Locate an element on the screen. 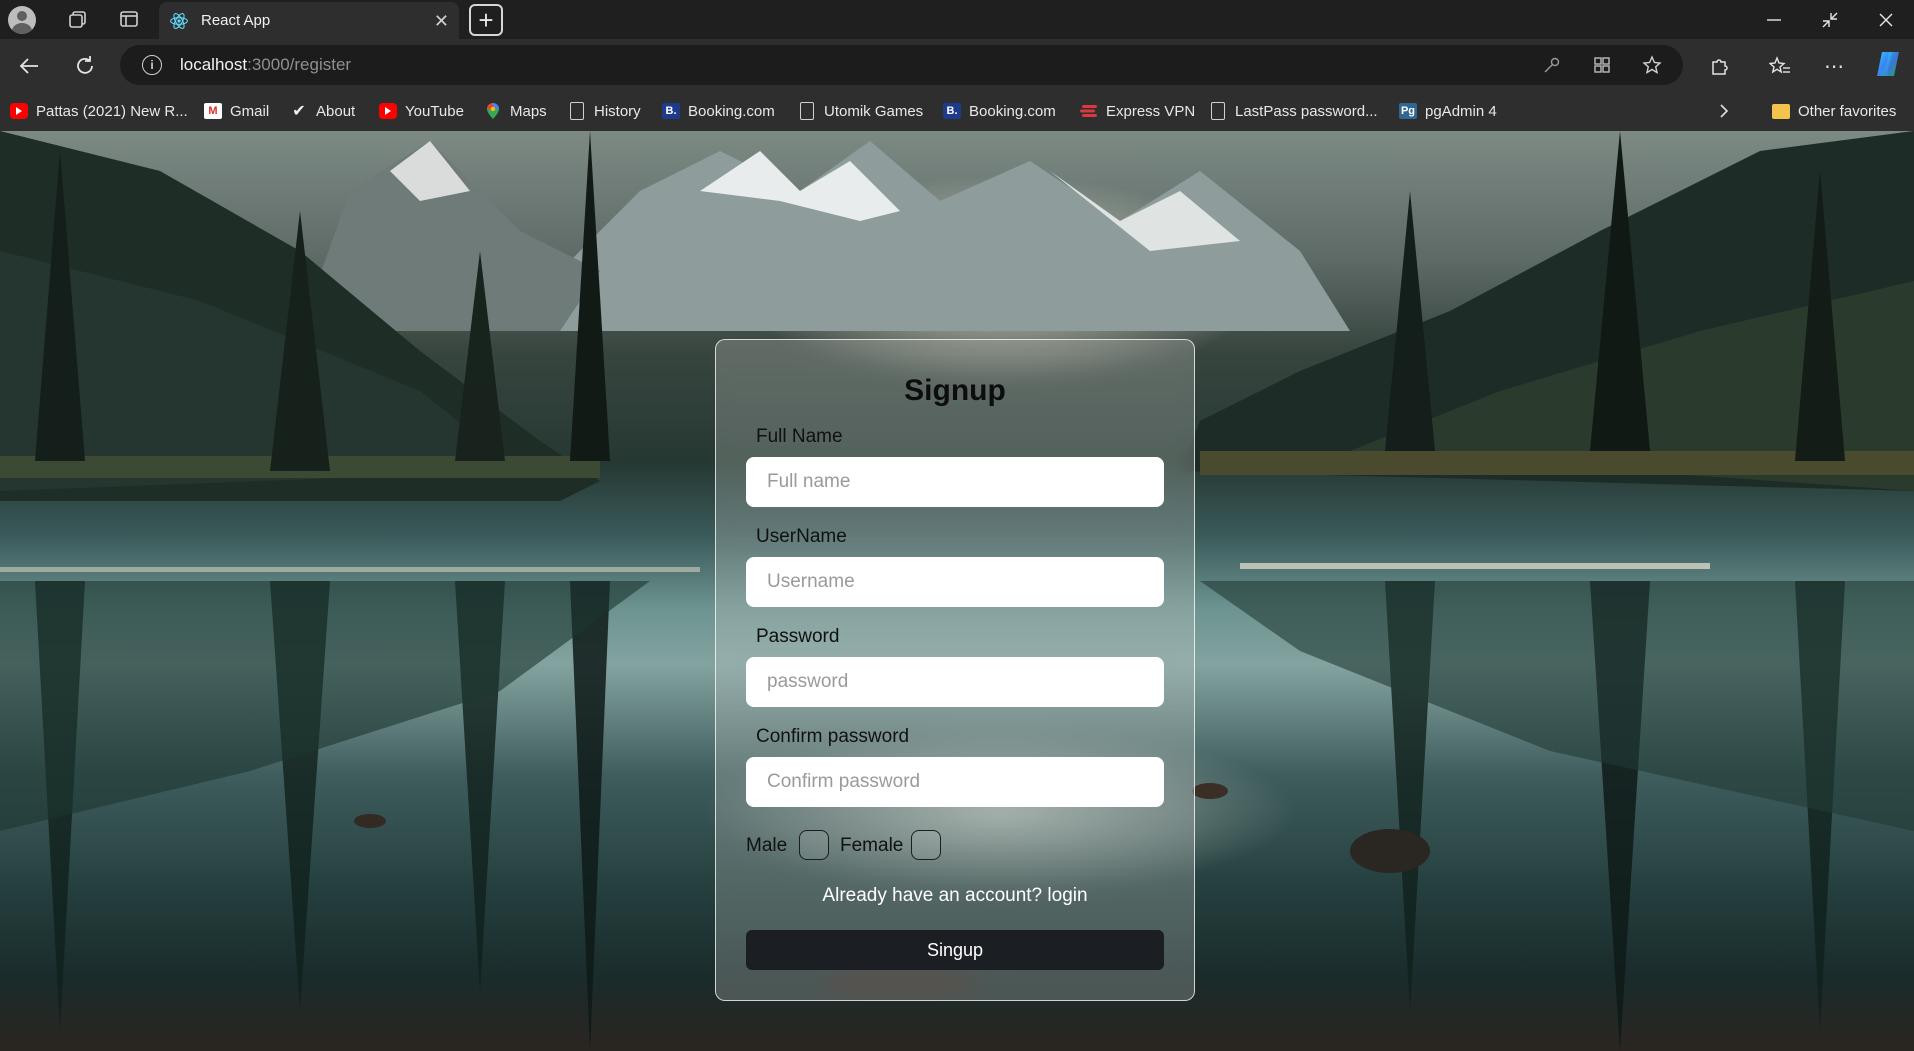  bookmark-expressvpn: Express VPN is located at coordinates (1137, 111).